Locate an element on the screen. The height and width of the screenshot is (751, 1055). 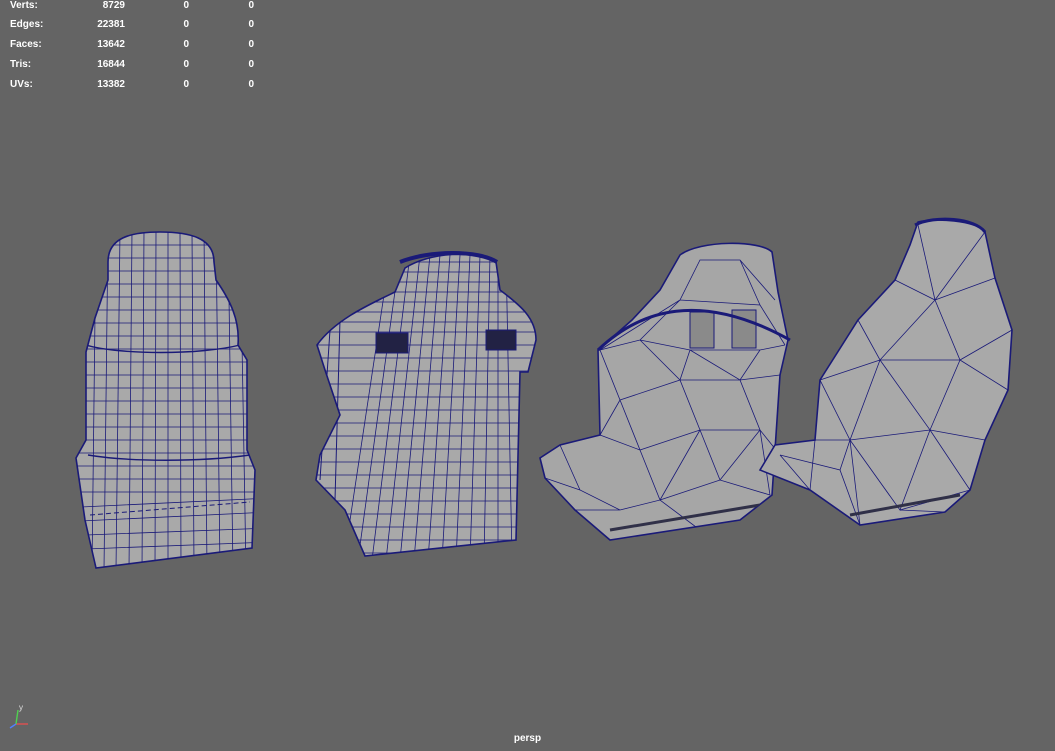
axis-y-label: y is located at coordinates (21, 707).